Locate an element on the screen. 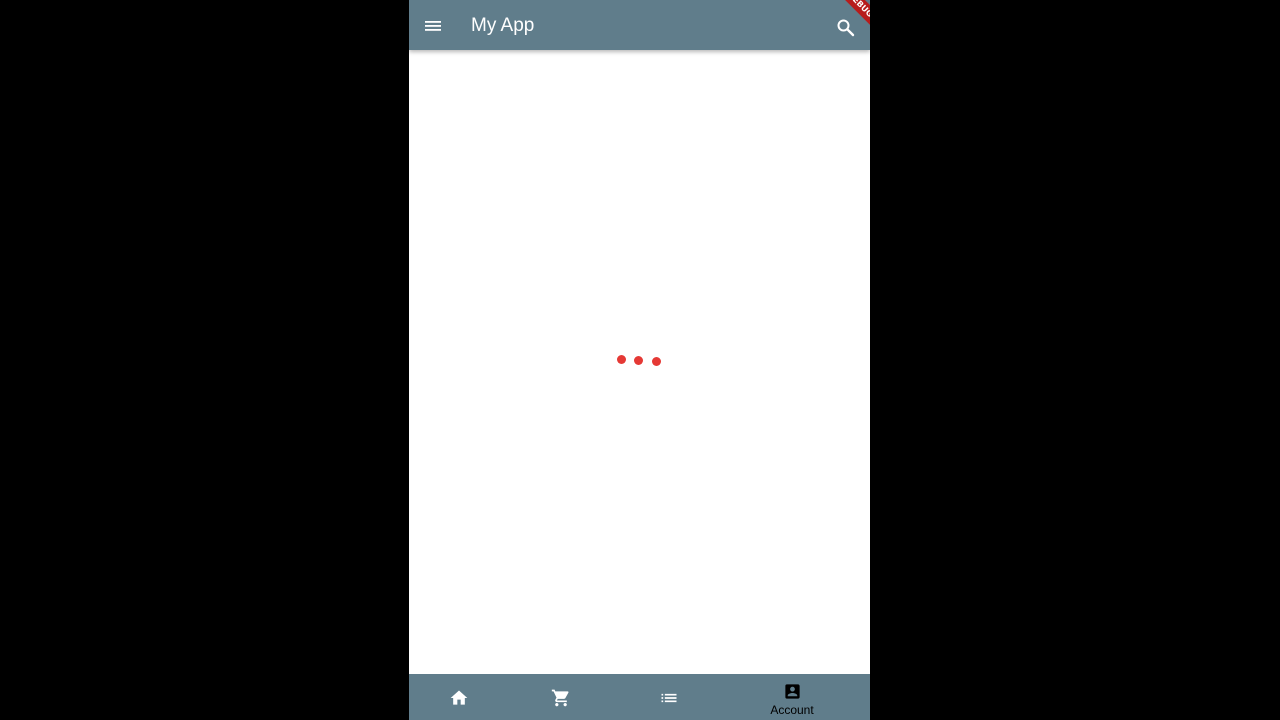 Image resolution: width=1280 pixels, height=720 pixels. nav-item-list is located at coordinates (666, 697).